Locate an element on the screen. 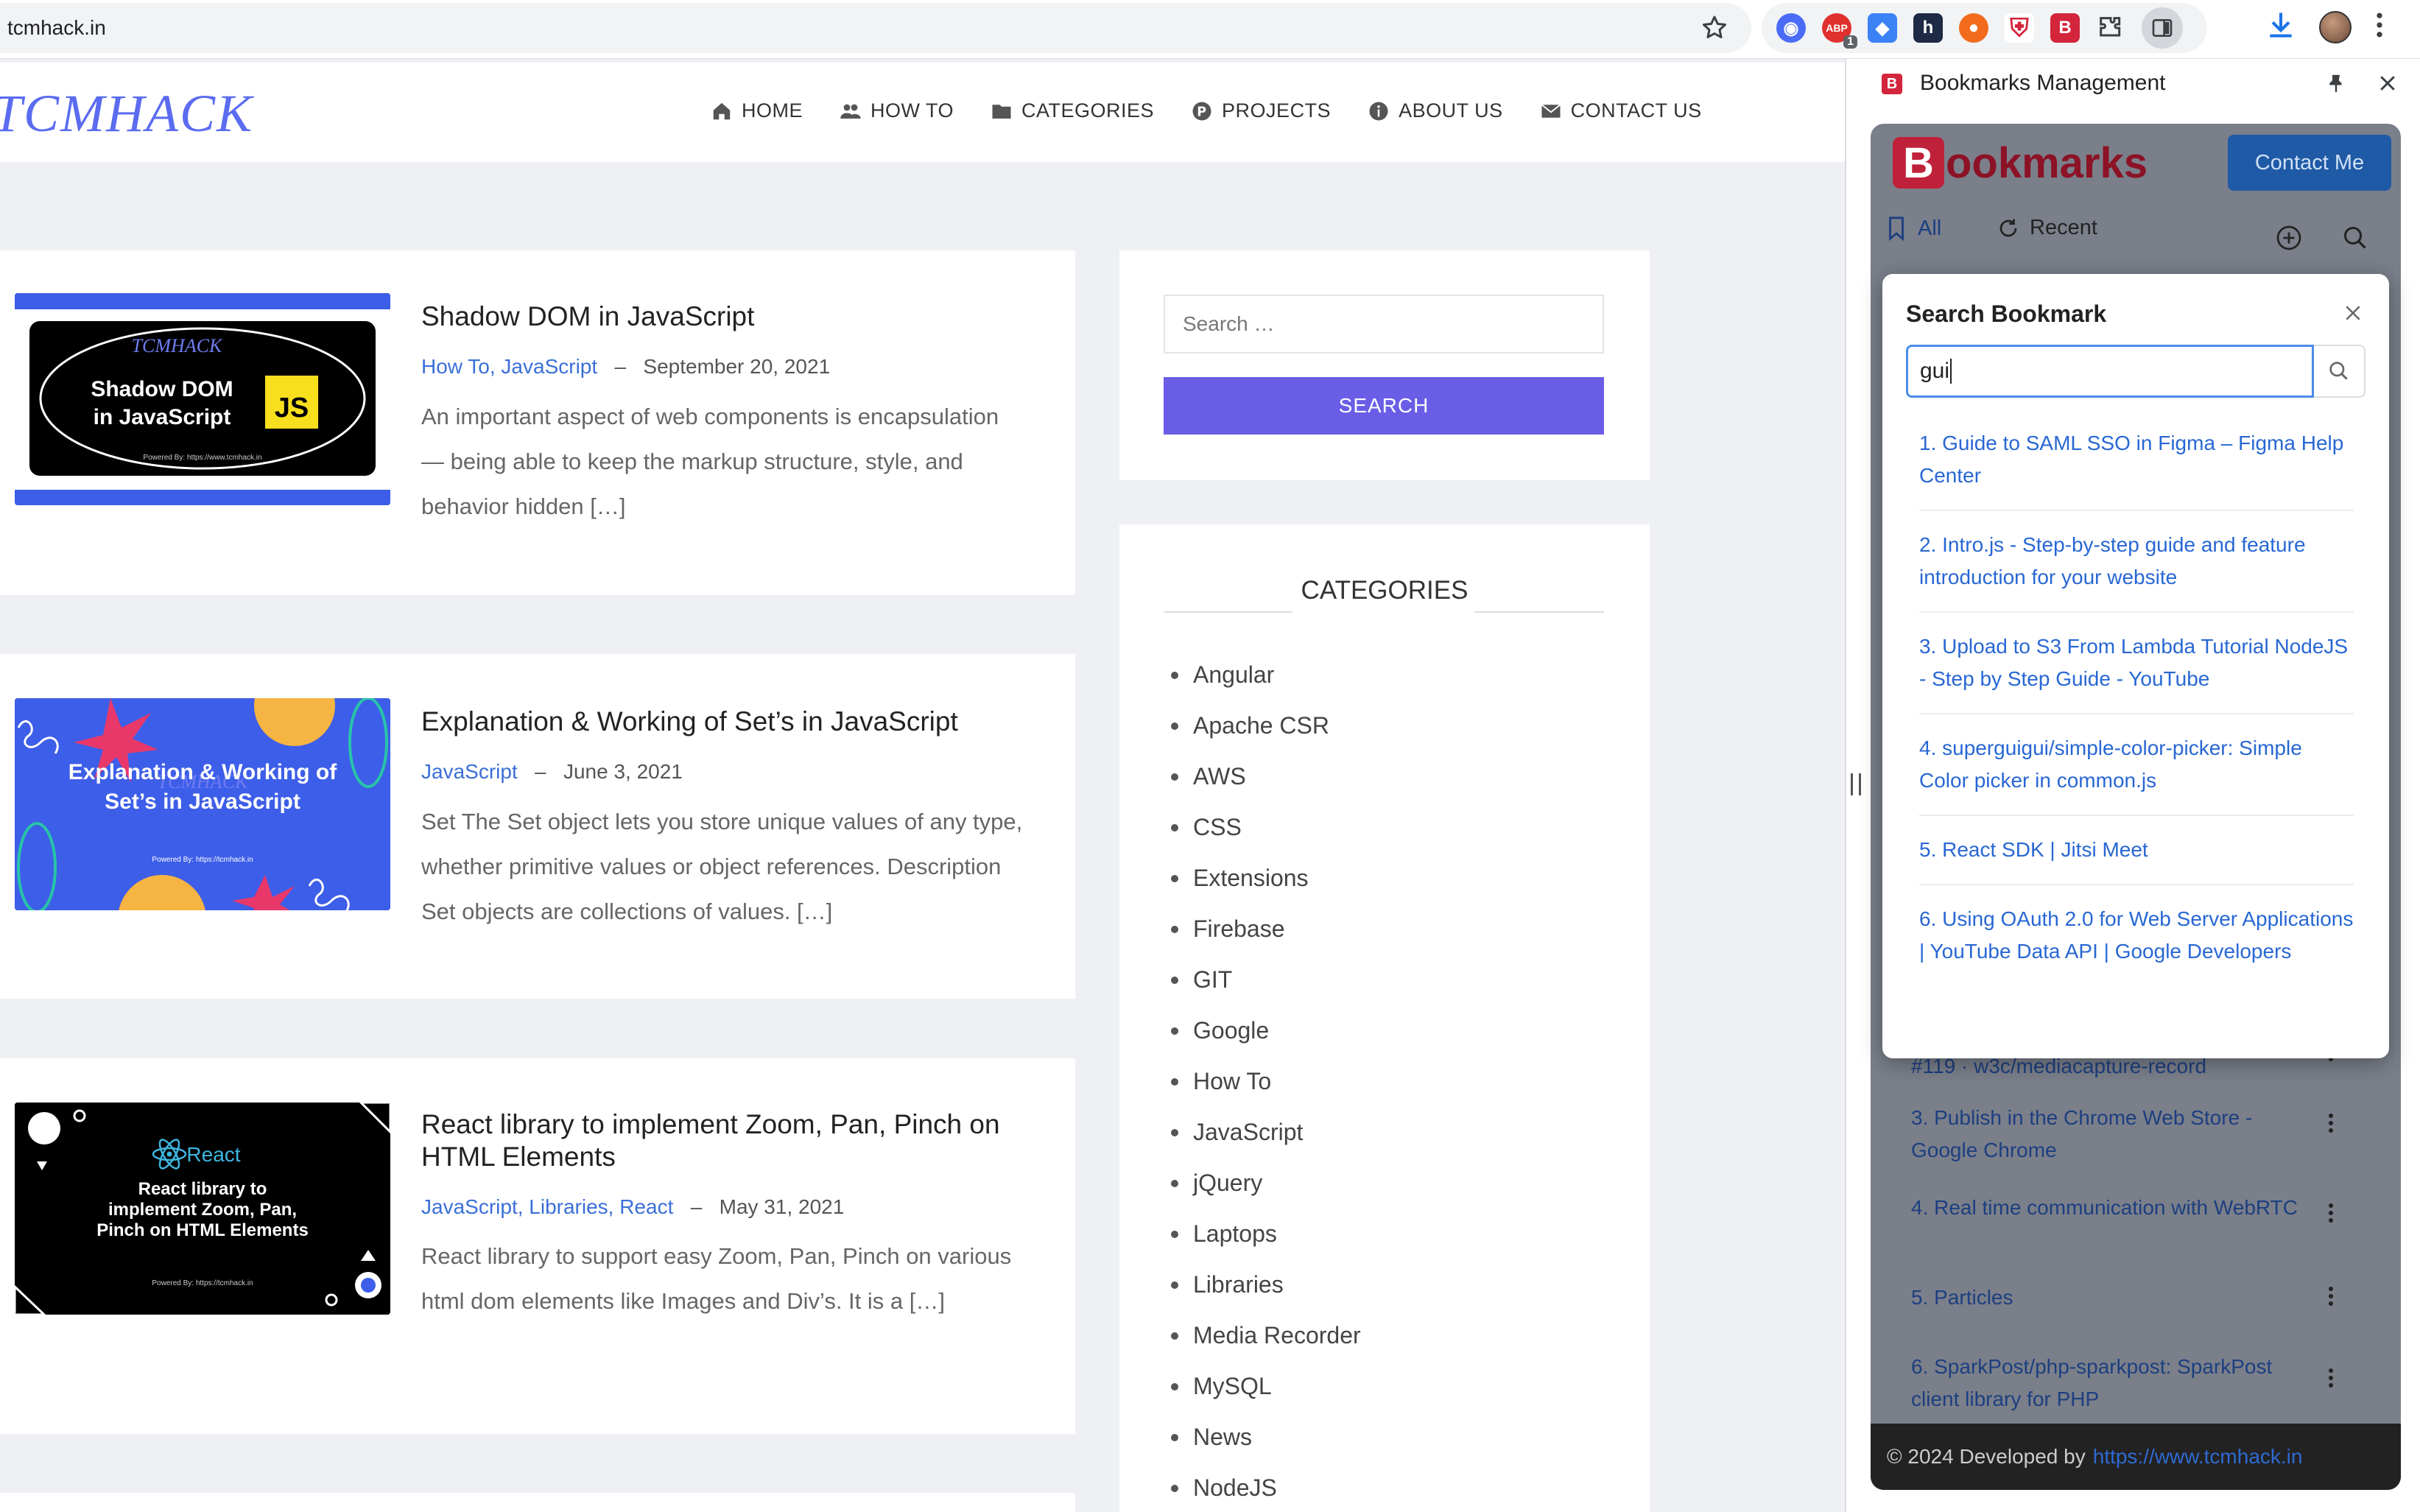 The width and height of the screenshot is (2420, 1512). bookmark-item: 4. Real time communication with WebRTC is located at coordinates (2117, 1208).